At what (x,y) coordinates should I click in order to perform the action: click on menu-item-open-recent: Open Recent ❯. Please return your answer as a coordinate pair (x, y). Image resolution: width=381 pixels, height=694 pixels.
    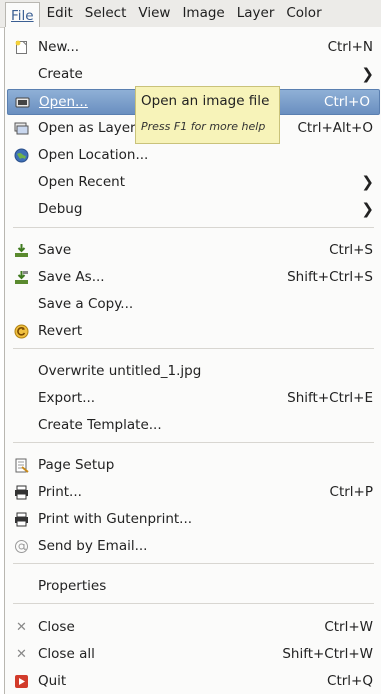
    Looking at the image, I should click on (196, 182).